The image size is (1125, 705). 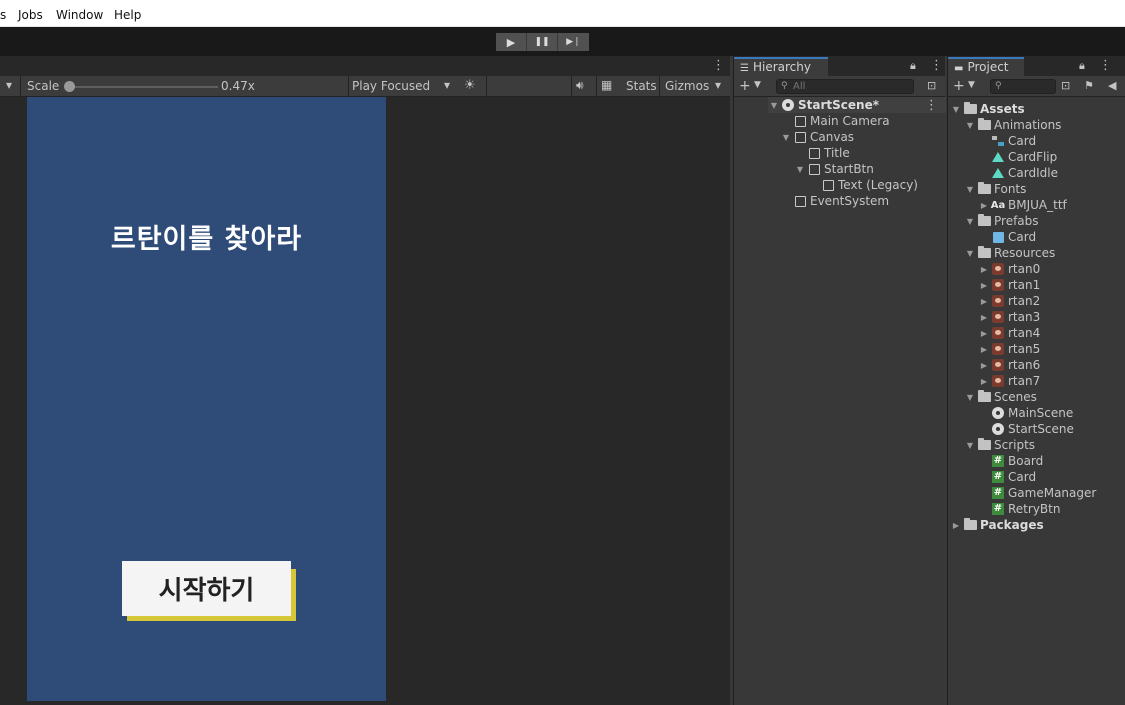 What do you see at coordinates (1009, 269) in the screenshot?
I see `asset-item-rtan0: ▶ rtan0` at bounding box center [1009, 269].